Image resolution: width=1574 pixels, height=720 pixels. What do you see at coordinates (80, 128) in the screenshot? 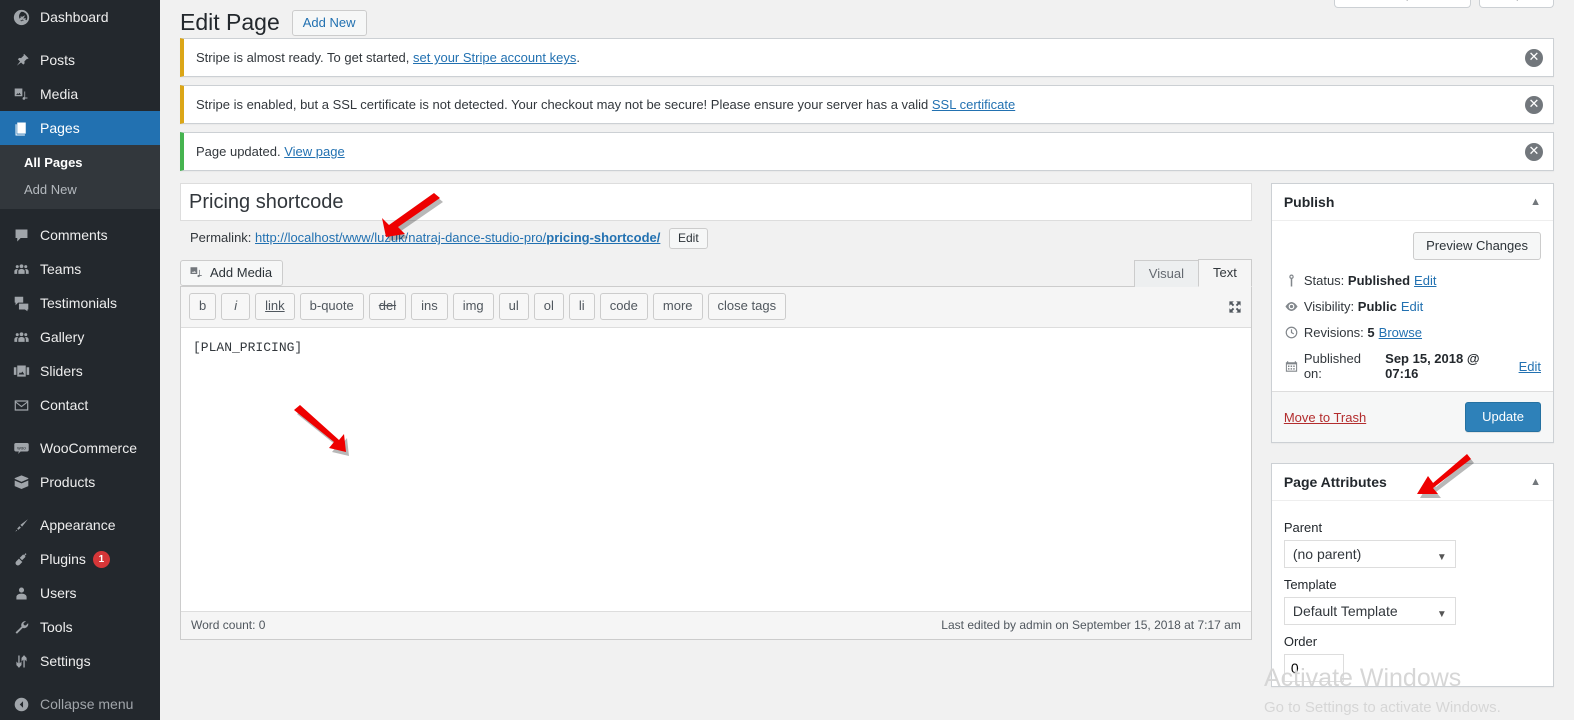
I see `sidebar-item-pages: Pages` at bounding box center [80, 128].